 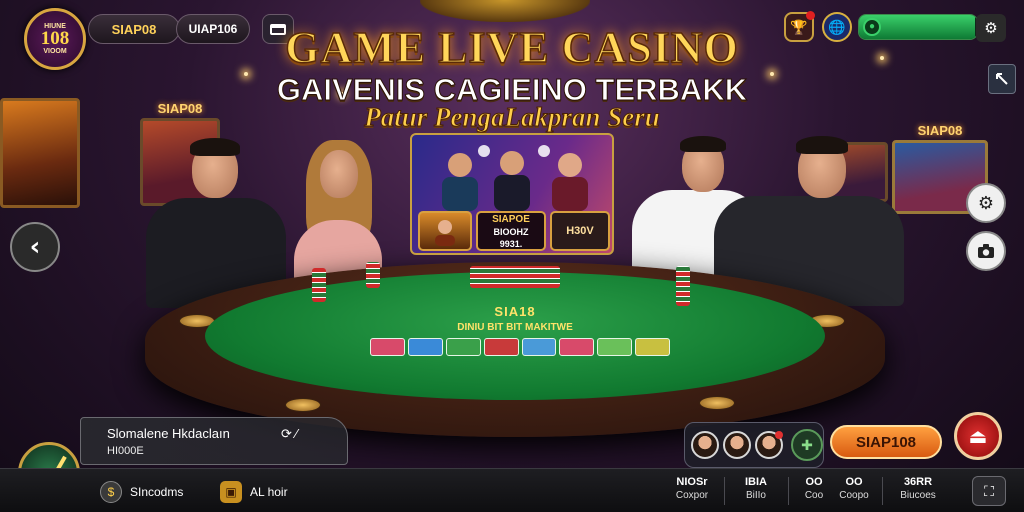 What do you see at coordinates (754, 445) in the screenshot?
I see `players-group: ✚` at bounding box center [754, 445].